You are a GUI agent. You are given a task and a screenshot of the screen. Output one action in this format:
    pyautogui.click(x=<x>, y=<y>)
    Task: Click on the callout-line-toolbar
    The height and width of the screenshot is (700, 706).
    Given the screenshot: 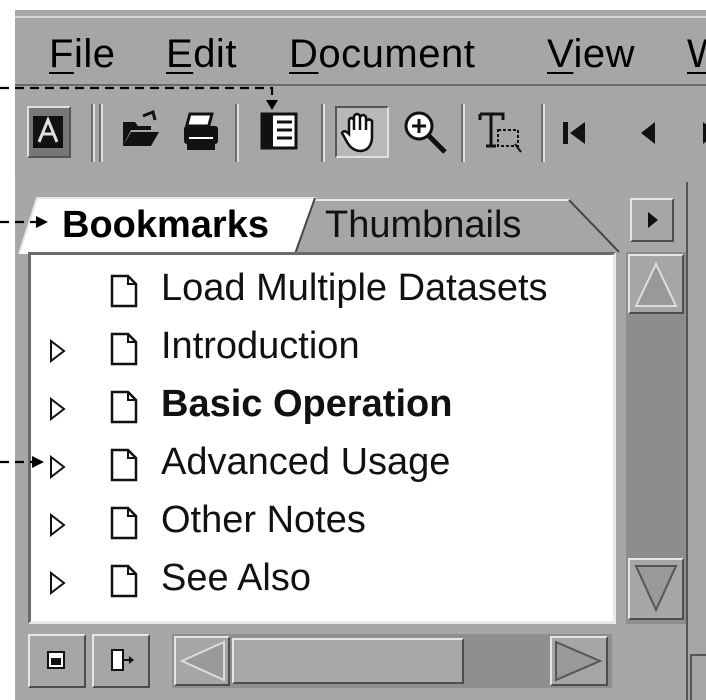 What is the action you would take?
    pyautogui.click(x=137, y=95)
    